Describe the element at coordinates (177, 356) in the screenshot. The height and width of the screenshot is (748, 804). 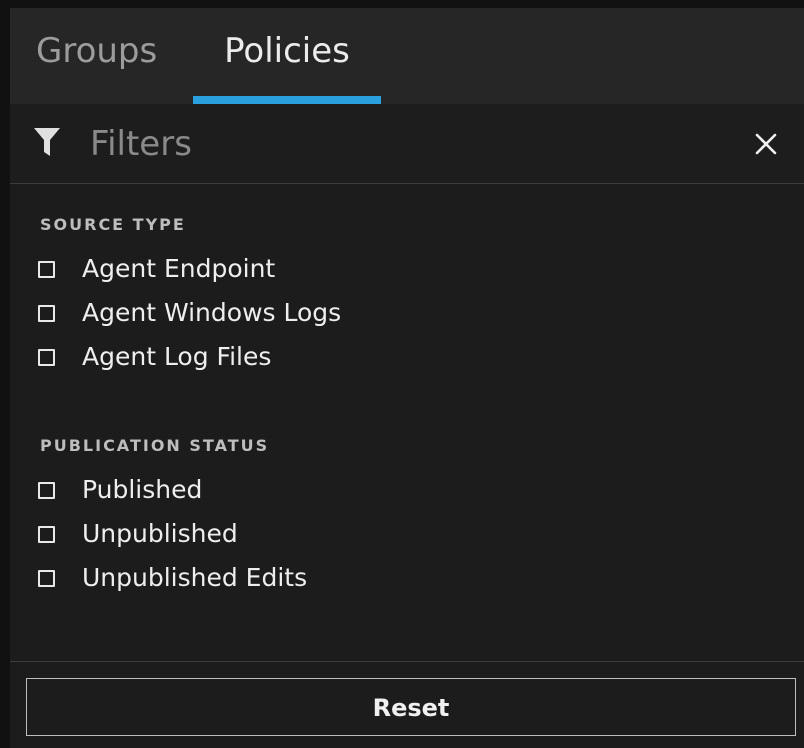
I see `option-label: Agent Log Files` at that location.